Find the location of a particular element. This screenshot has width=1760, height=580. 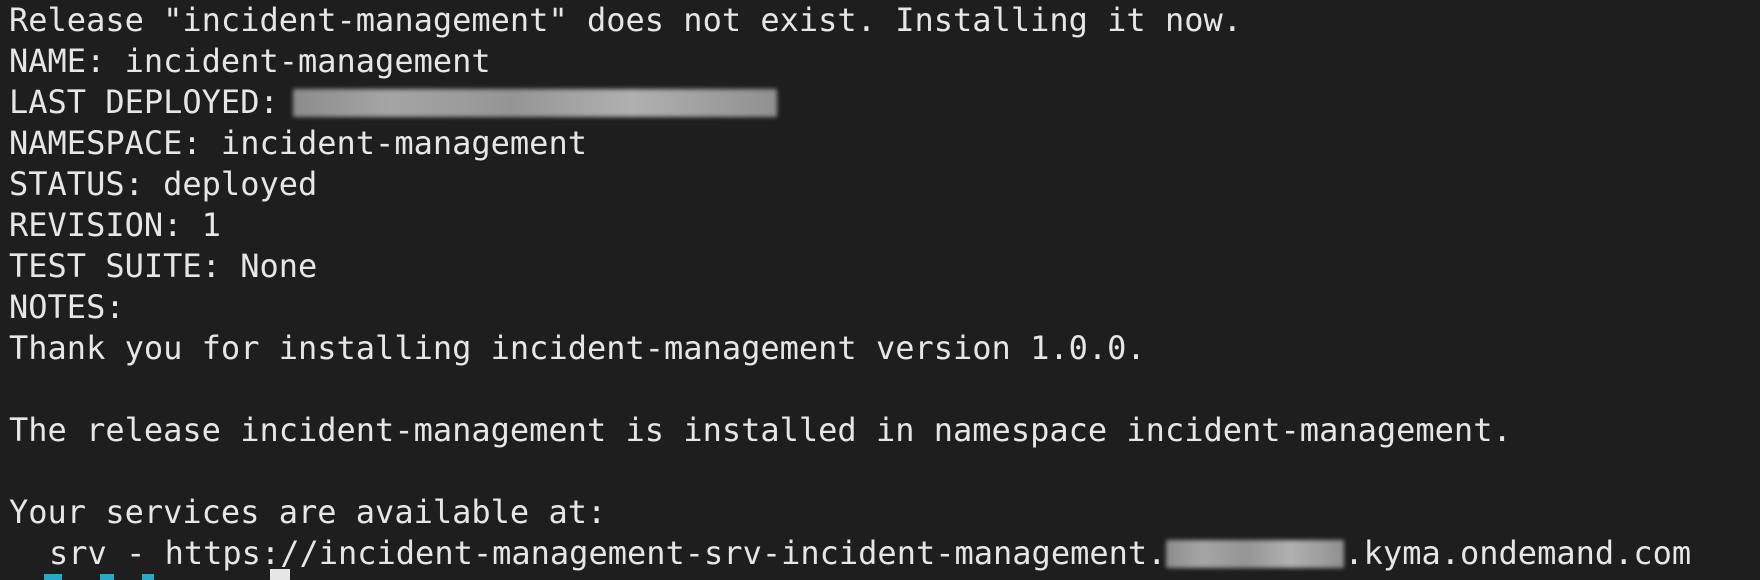

output-line-services-available: Your services are available at: is located at coordinates (308, 512).